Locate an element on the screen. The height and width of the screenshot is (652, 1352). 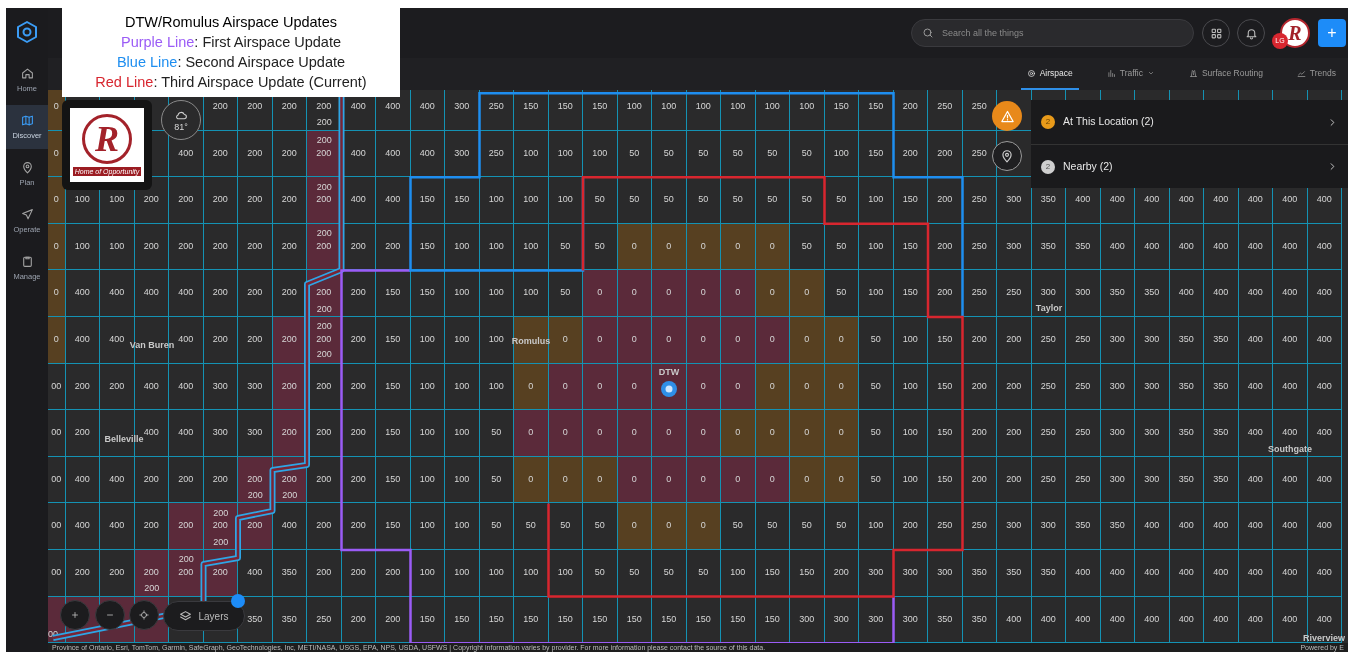
location-button is located at coordinates (1007, 156).